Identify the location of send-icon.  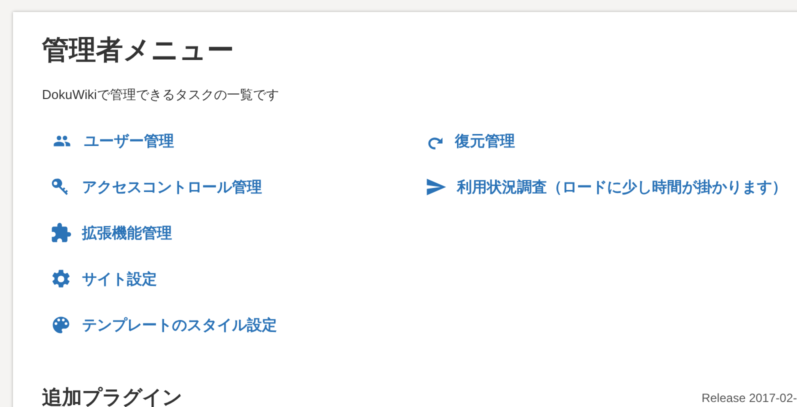
(436, 187).